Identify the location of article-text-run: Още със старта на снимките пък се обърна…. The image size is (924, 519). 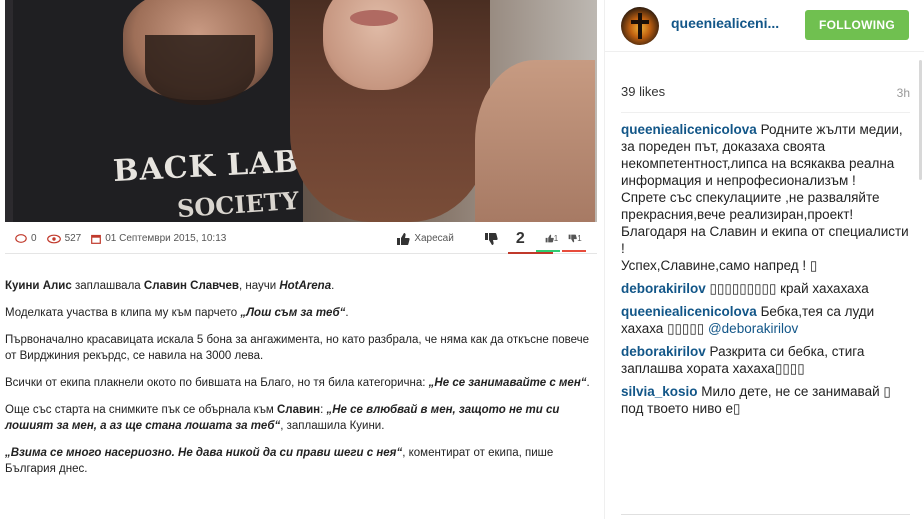
(141, 410).